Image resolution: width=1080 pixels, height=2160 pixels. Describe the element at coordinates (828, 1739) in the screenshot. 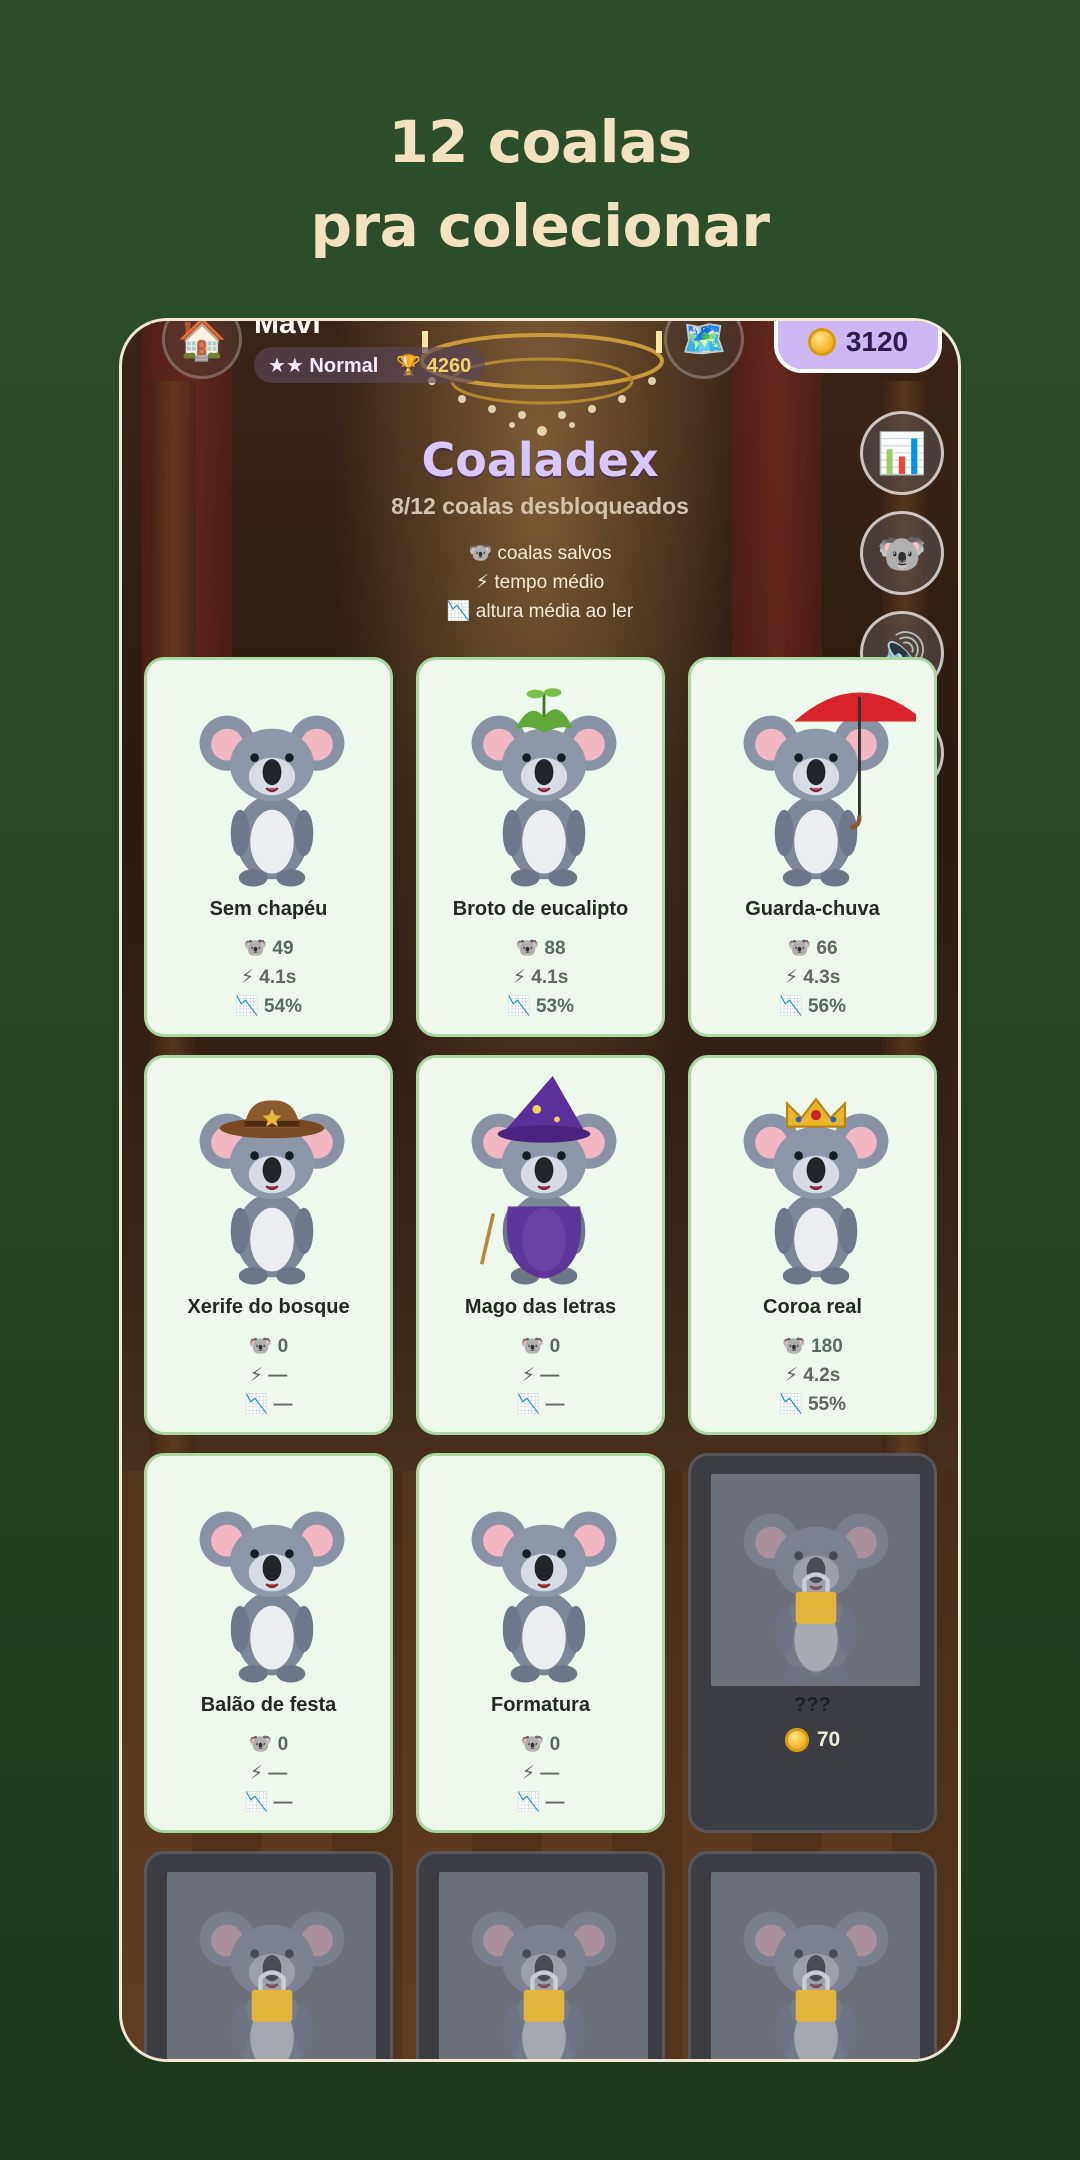

I see `price-value: 70` at that location.